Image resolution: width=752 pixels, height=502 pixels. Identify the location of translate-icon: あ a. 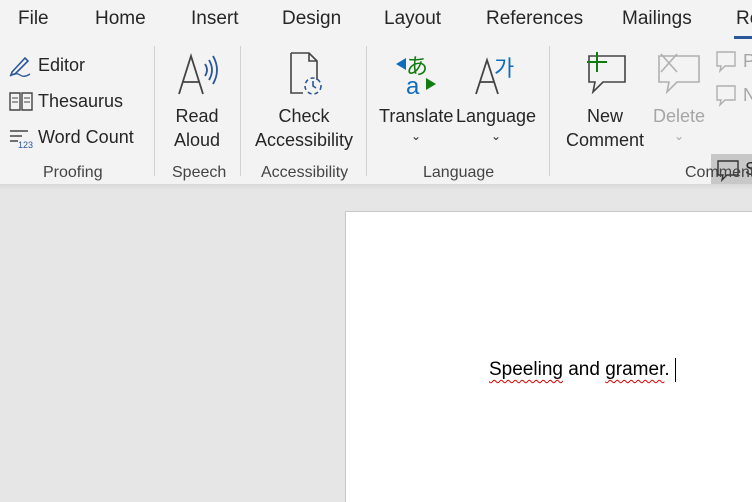
(416, 76).